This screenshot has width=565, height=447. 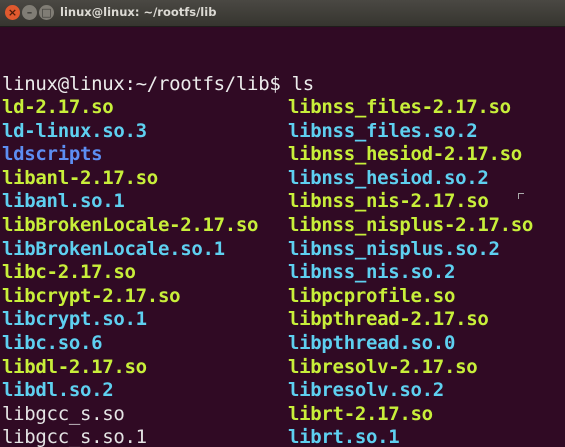 I want to click on file-entry: libnss_nis-2.17.so, so click(x=388, y=201).